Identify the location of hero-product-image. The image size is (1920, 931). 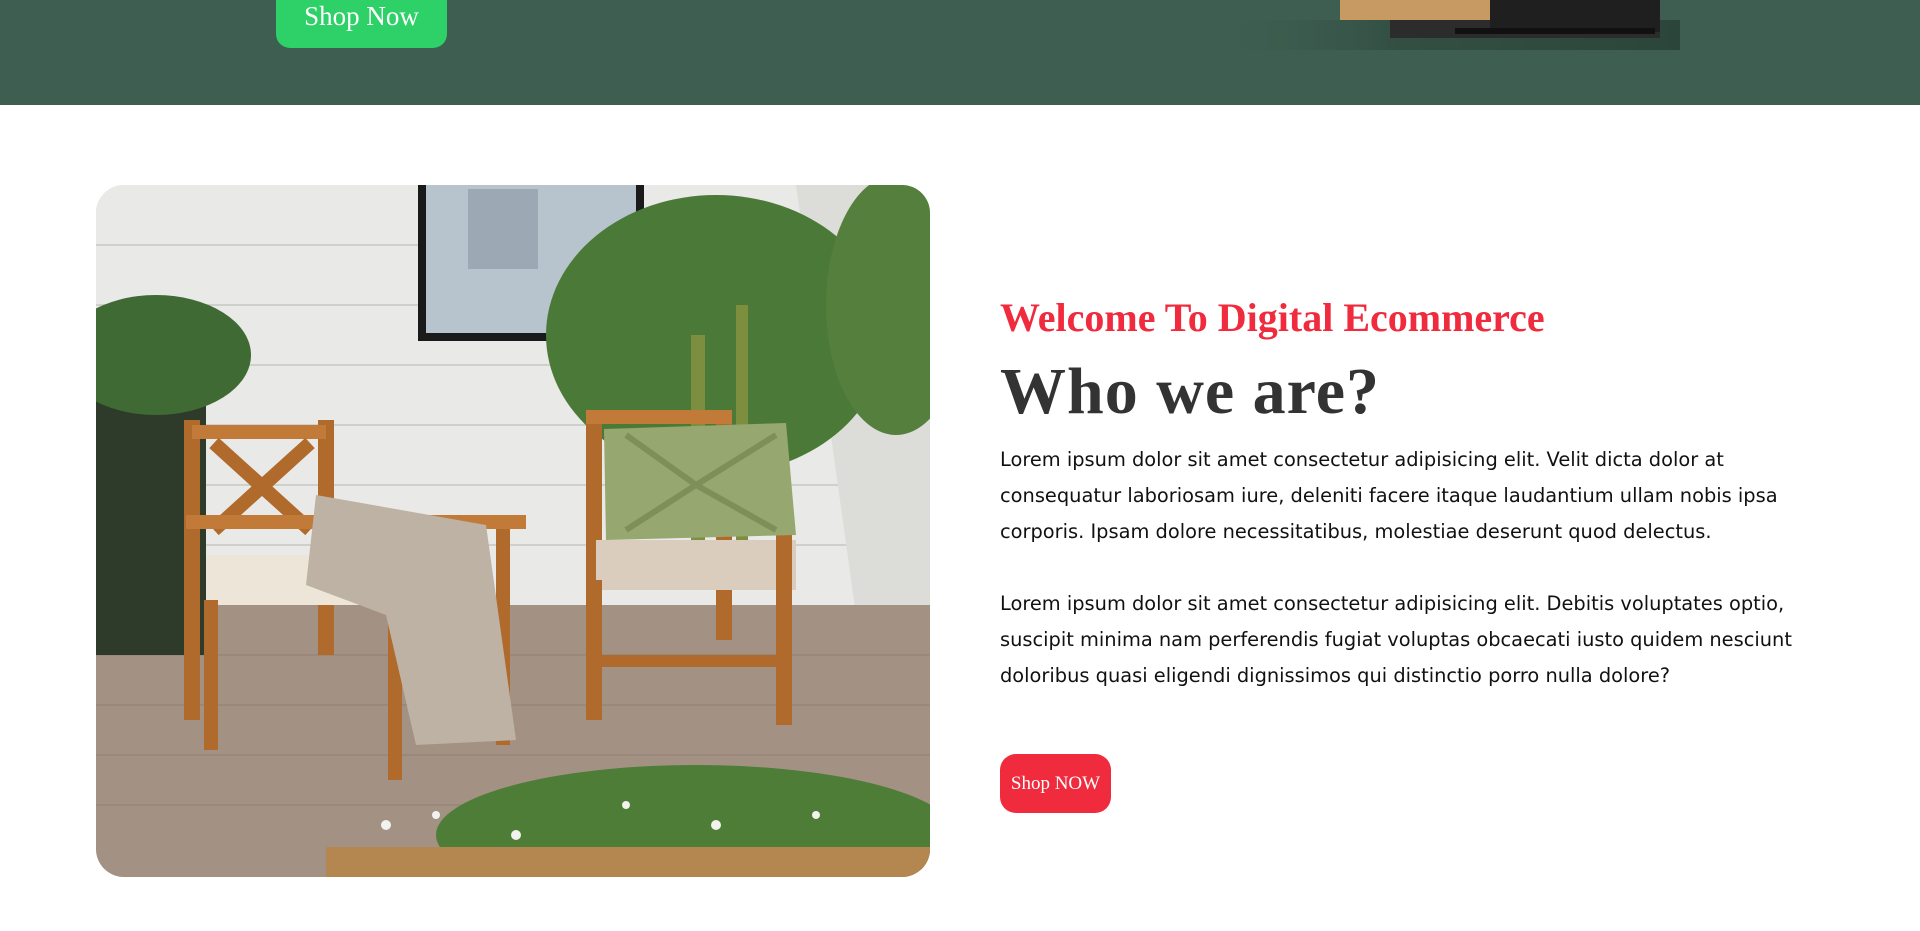
(1445, 25).